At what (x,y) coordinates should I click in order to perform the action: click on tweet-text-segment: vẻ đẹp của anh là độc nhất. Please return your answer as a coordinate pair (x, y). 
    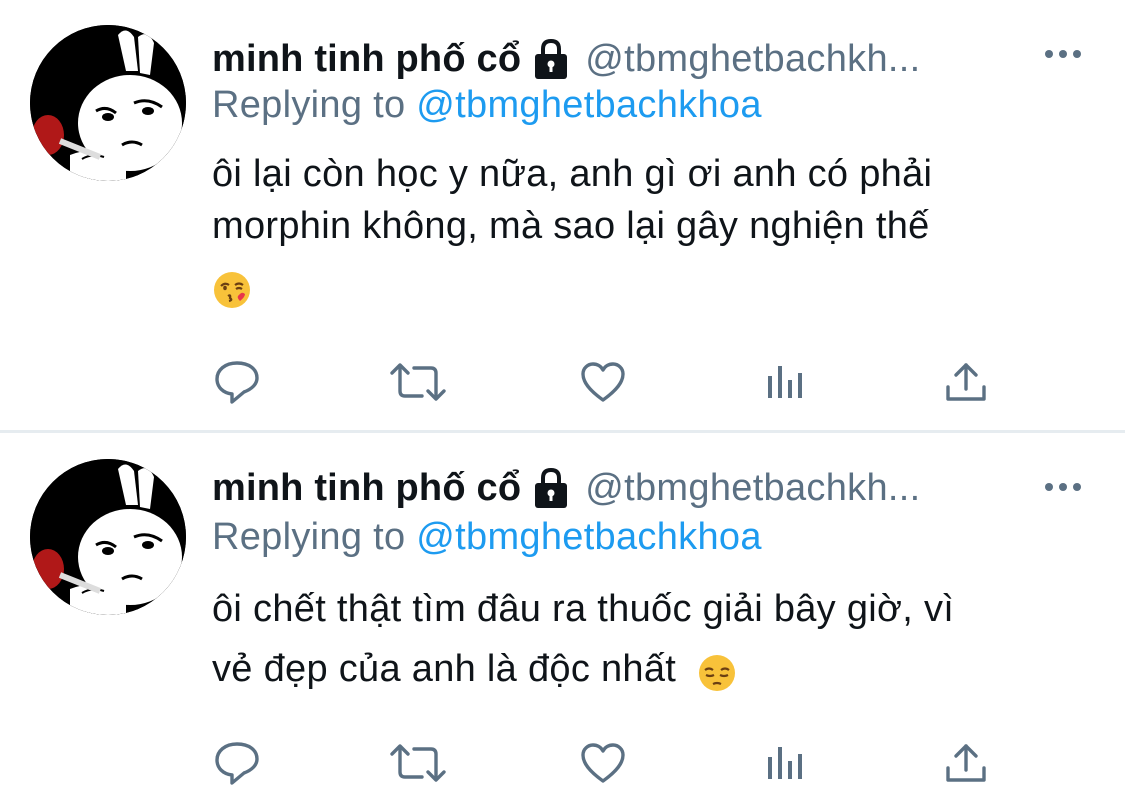
    Looking at the image, I should click on (444, 669).